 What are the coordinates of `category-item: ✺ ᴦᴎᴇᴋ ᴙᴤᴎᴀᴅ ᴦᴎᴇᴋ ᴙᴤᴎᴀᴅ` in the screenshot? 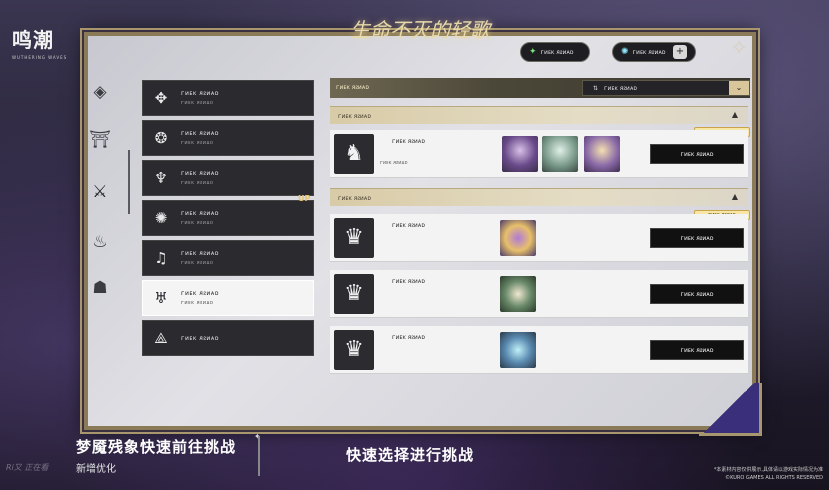 It's located at (228, 218).